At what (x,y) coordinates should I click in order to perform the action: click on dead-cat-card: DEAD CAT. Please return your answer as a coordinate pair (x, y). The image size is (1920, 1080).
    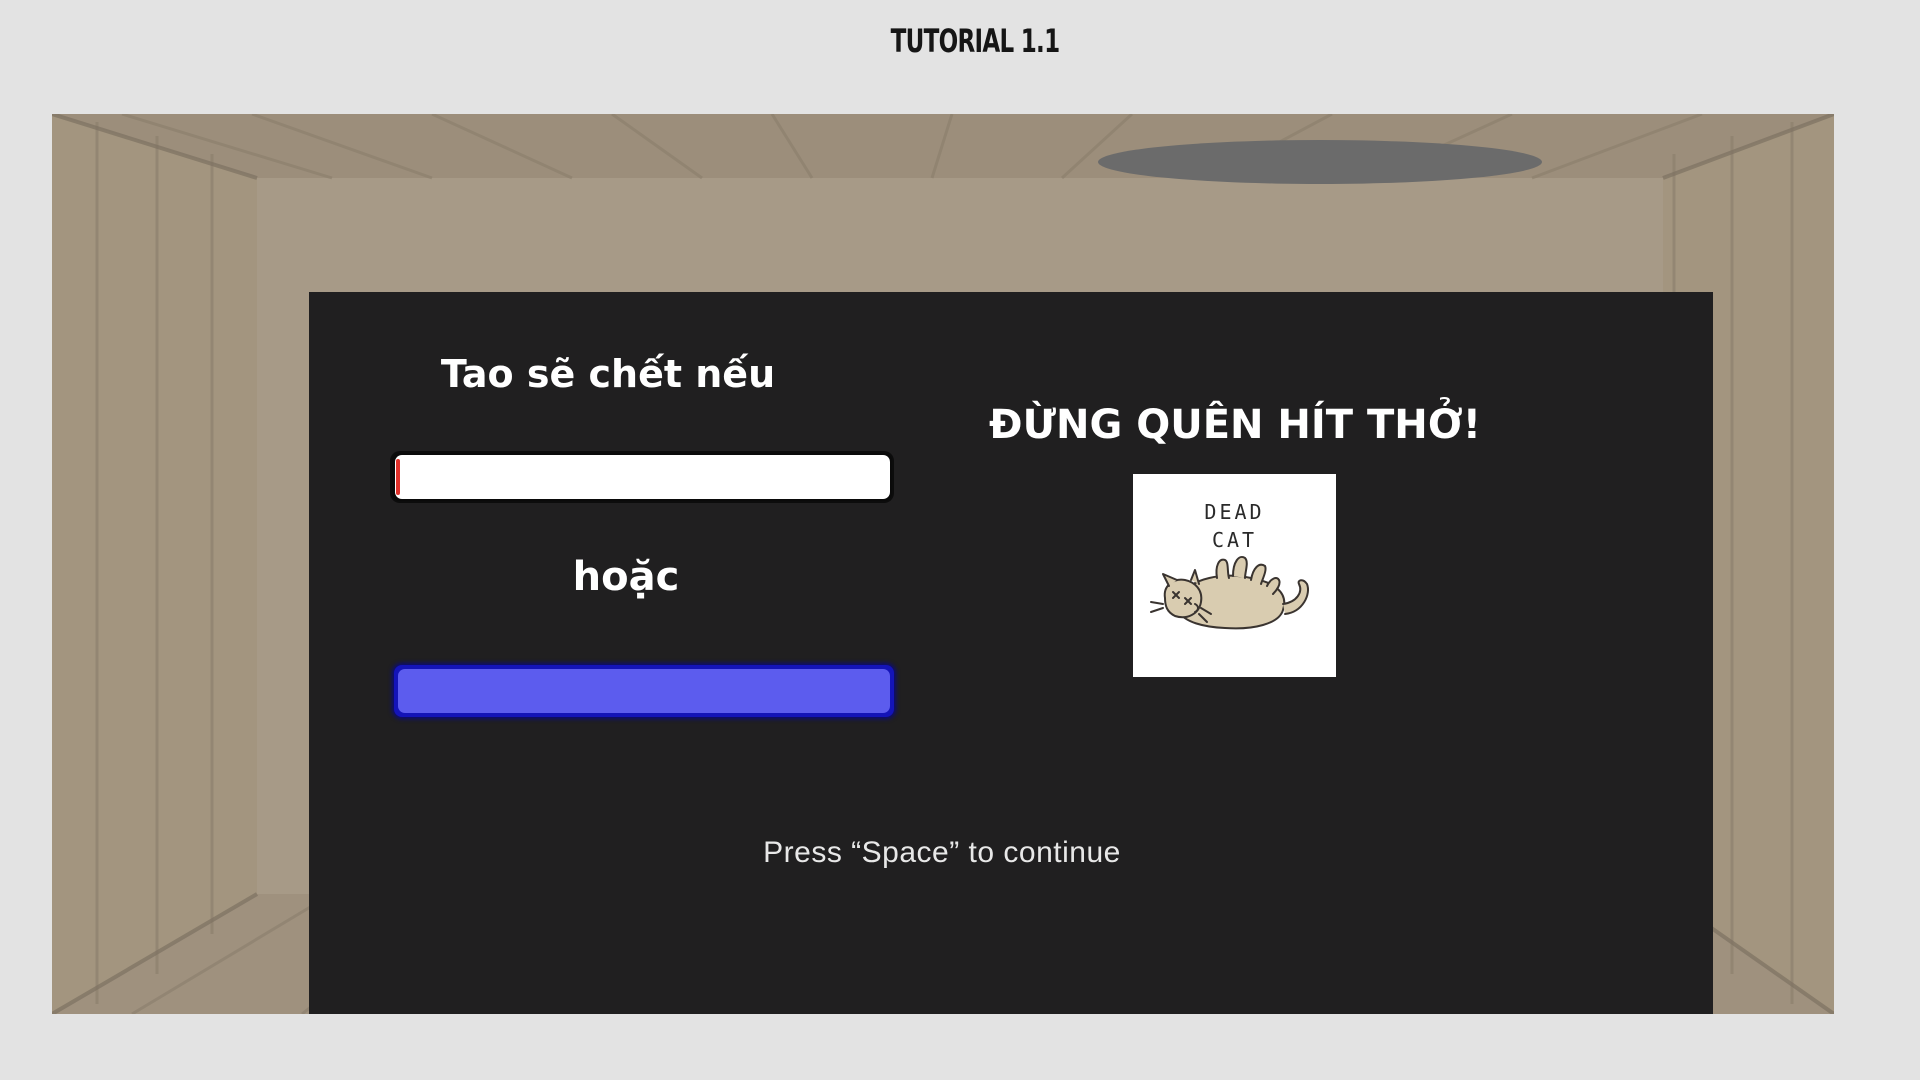
    Looking at the image, I should click on (1234, 575).